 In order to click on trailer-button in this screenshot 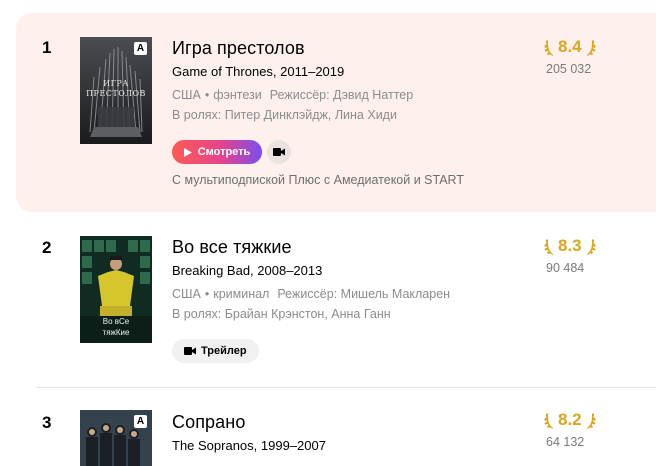, I will do `click(279, 152)`.